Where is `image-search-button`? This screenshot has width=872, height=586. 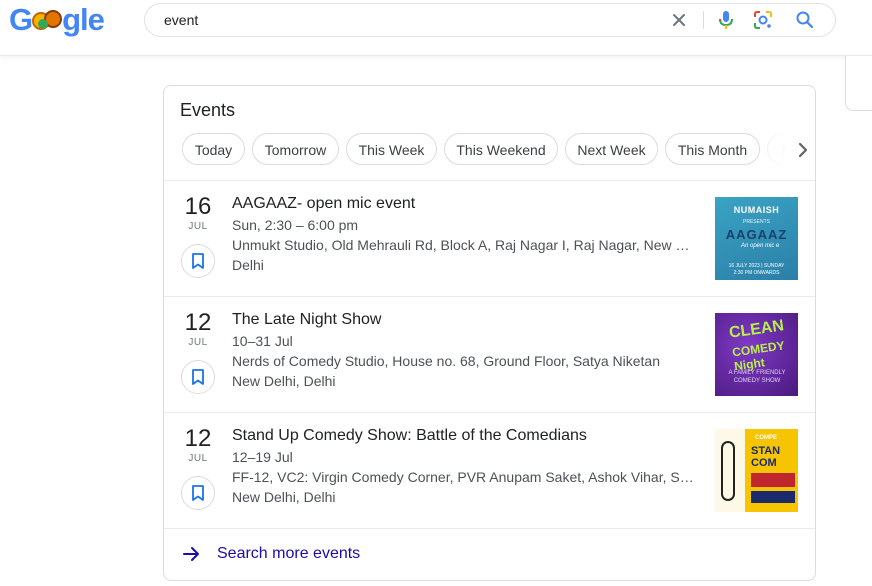
image-search-button is located at coordinates (763, 20).